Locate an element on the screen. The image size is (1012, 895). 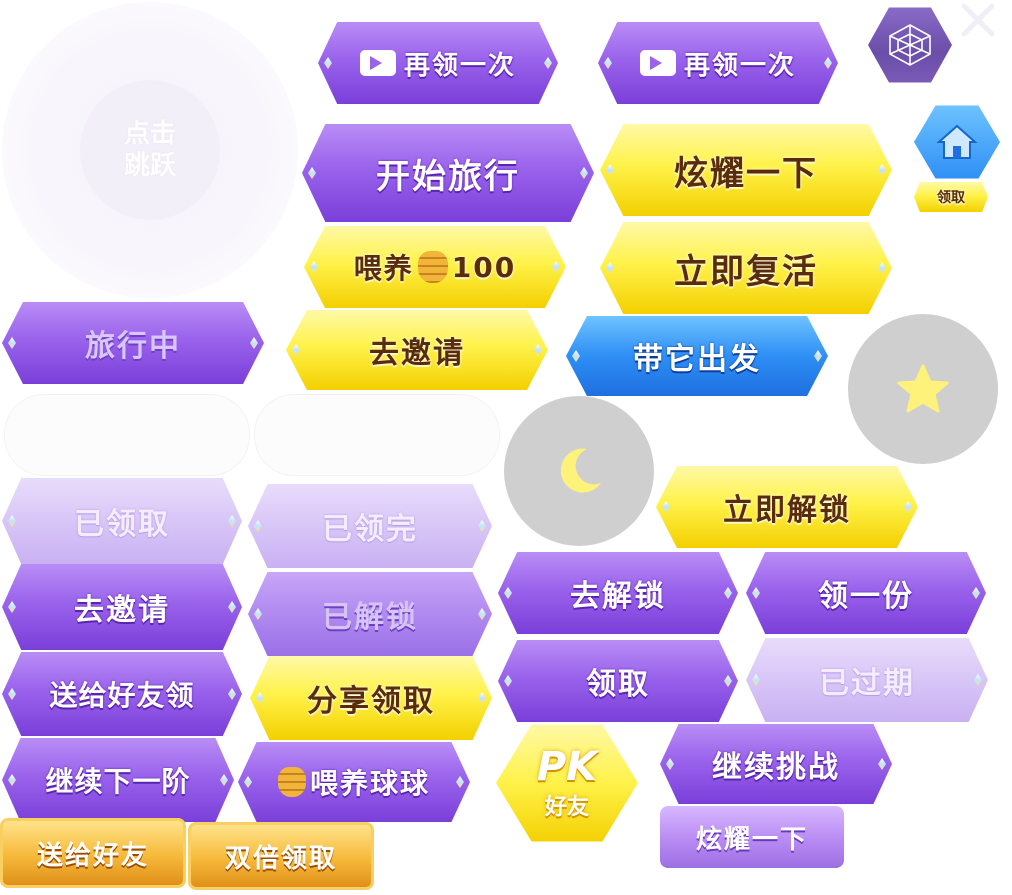
claimed-label: 已领取 is located at coordinates (122, 524).